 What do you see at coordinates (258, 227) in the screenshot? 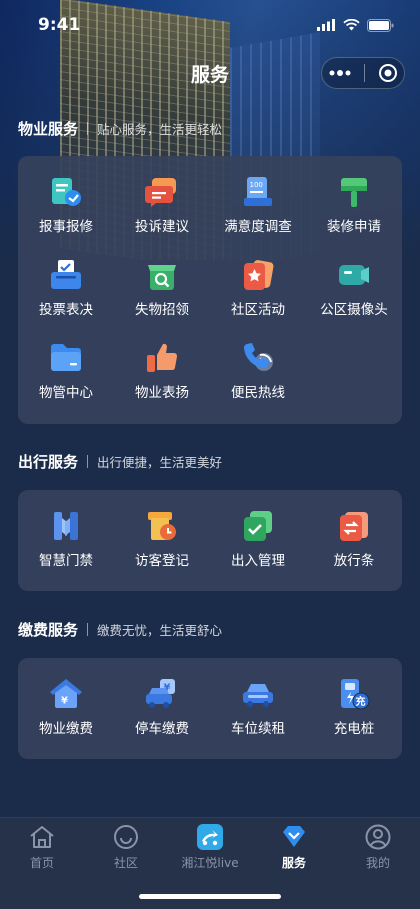
I see `service-item-label: 满意度调查` at bounding box center [258, 227].